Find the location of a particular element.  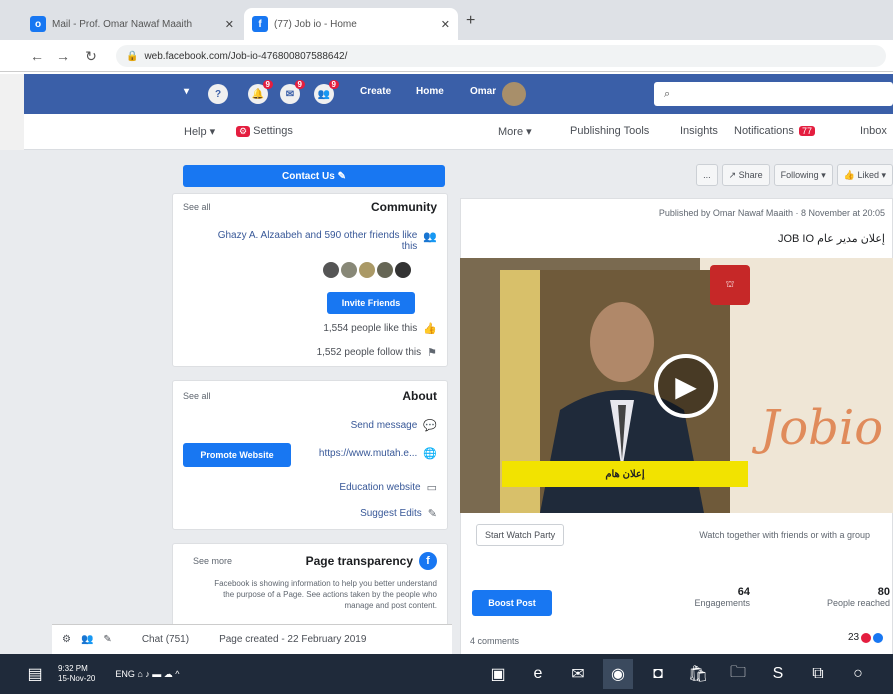

following-button: Following ▾ is located at coordinates (803, 175).